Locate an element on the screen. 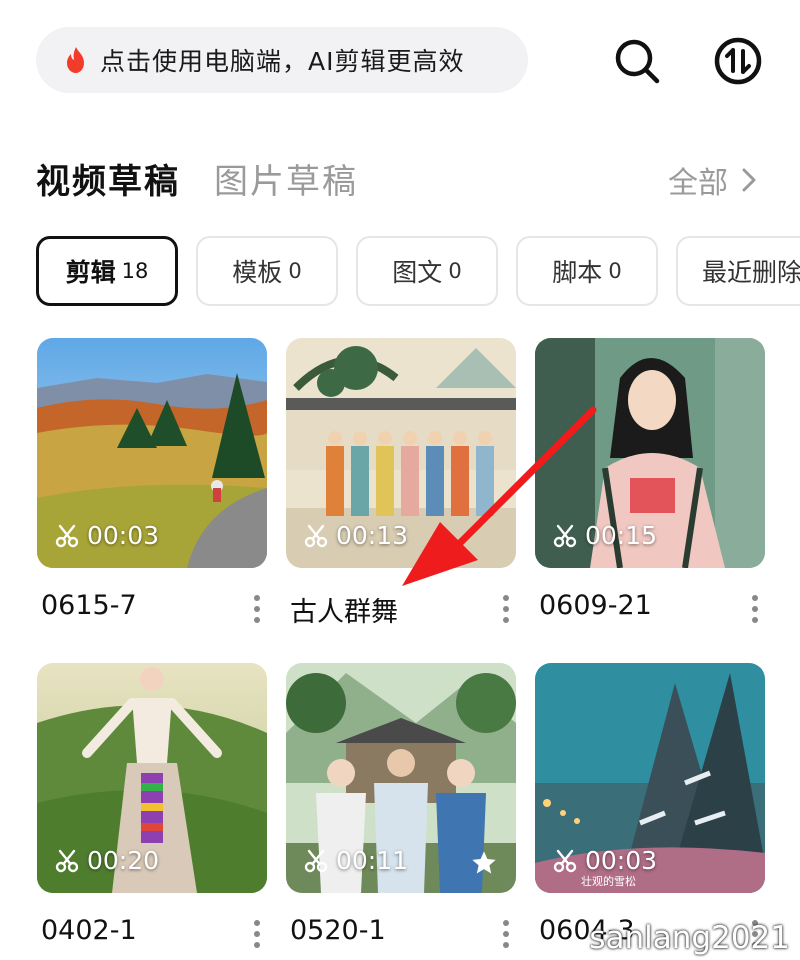 The height and width of the screenshot is (960, 800). chip-label: 脚本 is located at coordinates (577, 272).